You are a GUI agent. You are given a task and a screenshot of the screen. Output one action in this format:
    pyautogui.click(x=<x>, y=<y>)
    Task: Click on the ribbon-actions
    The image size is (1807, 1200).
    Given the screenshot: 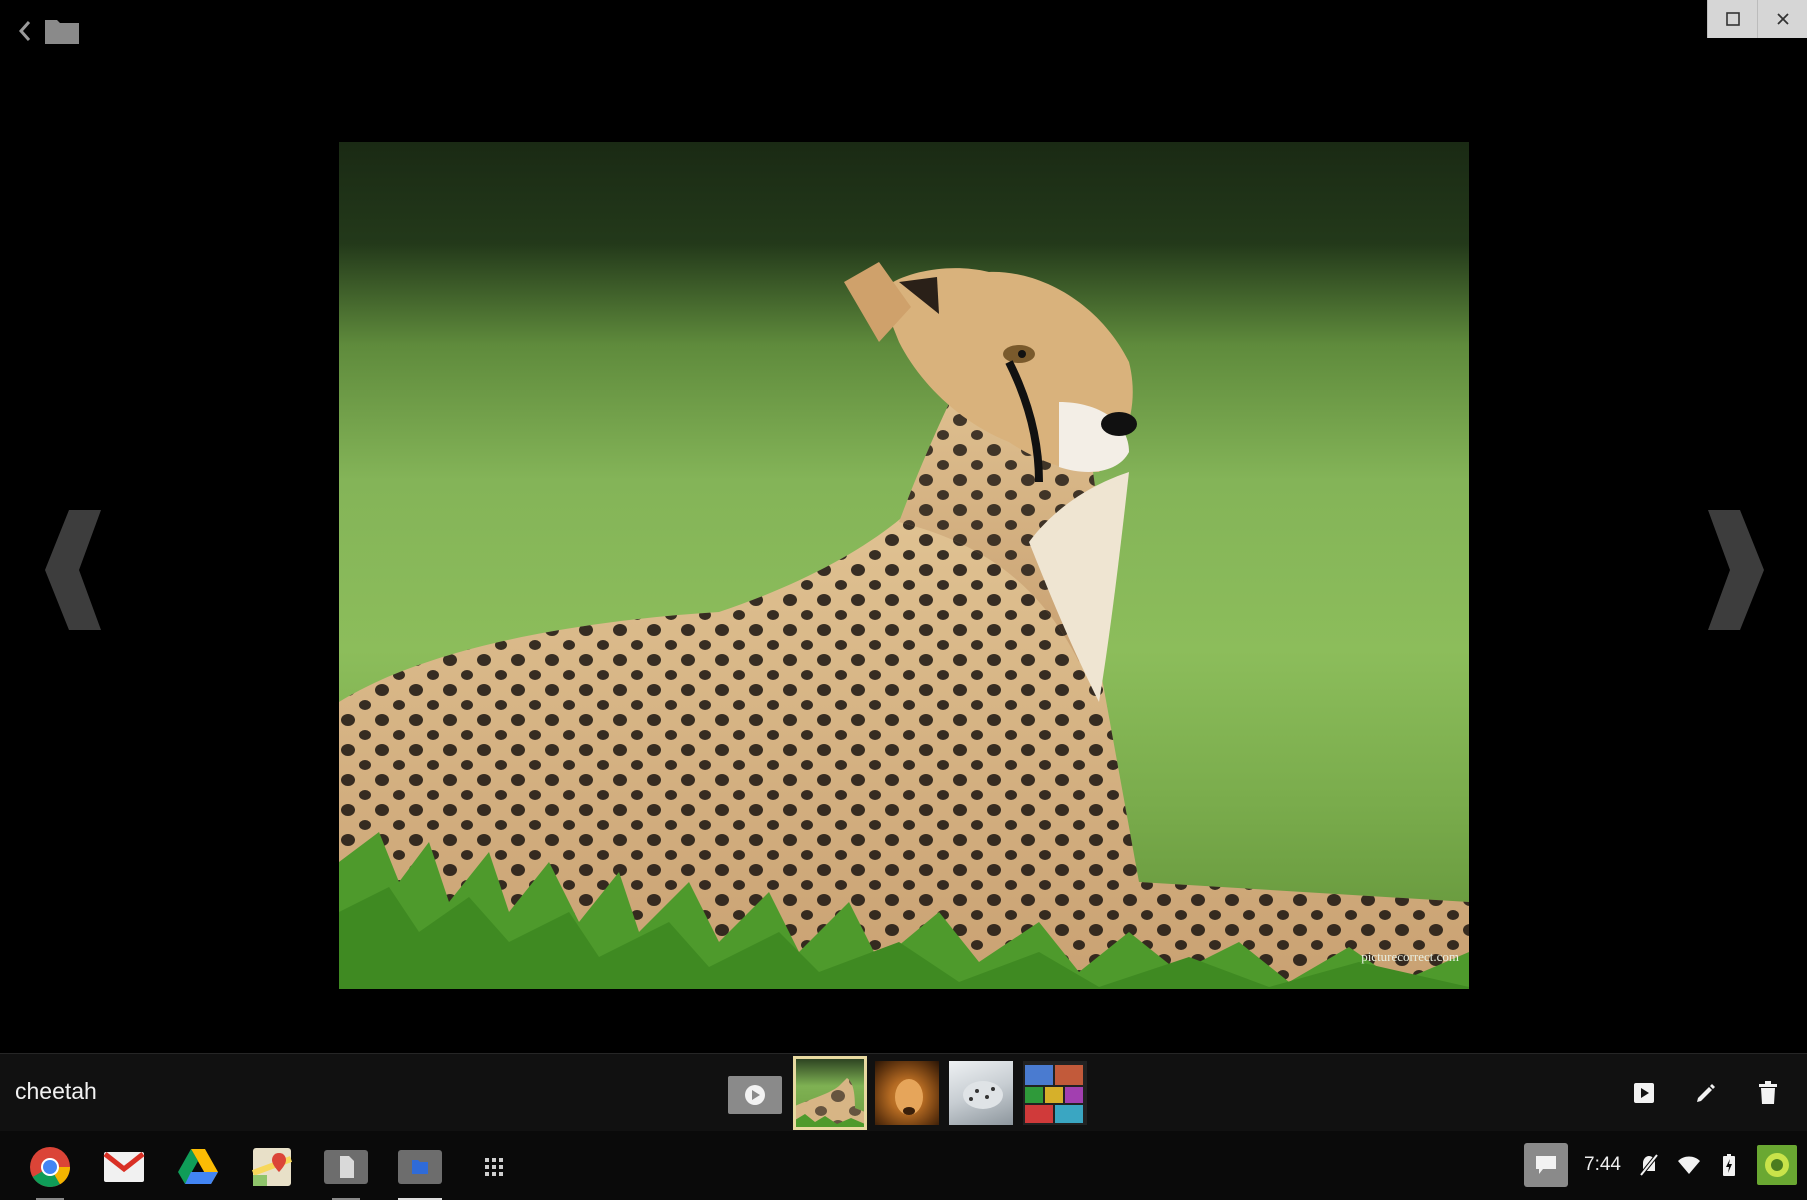 What is the action you would take?
    pyautogui.click(x=1706, y=1093)
    